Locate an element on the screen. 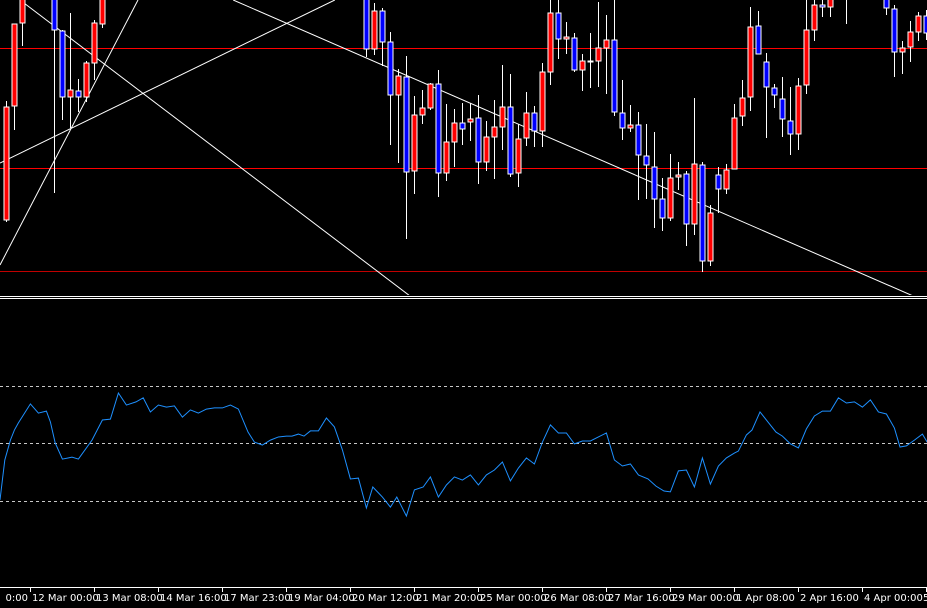  x-tick-label: 27 Mar 16:00 is located at coordinates (641, 598).